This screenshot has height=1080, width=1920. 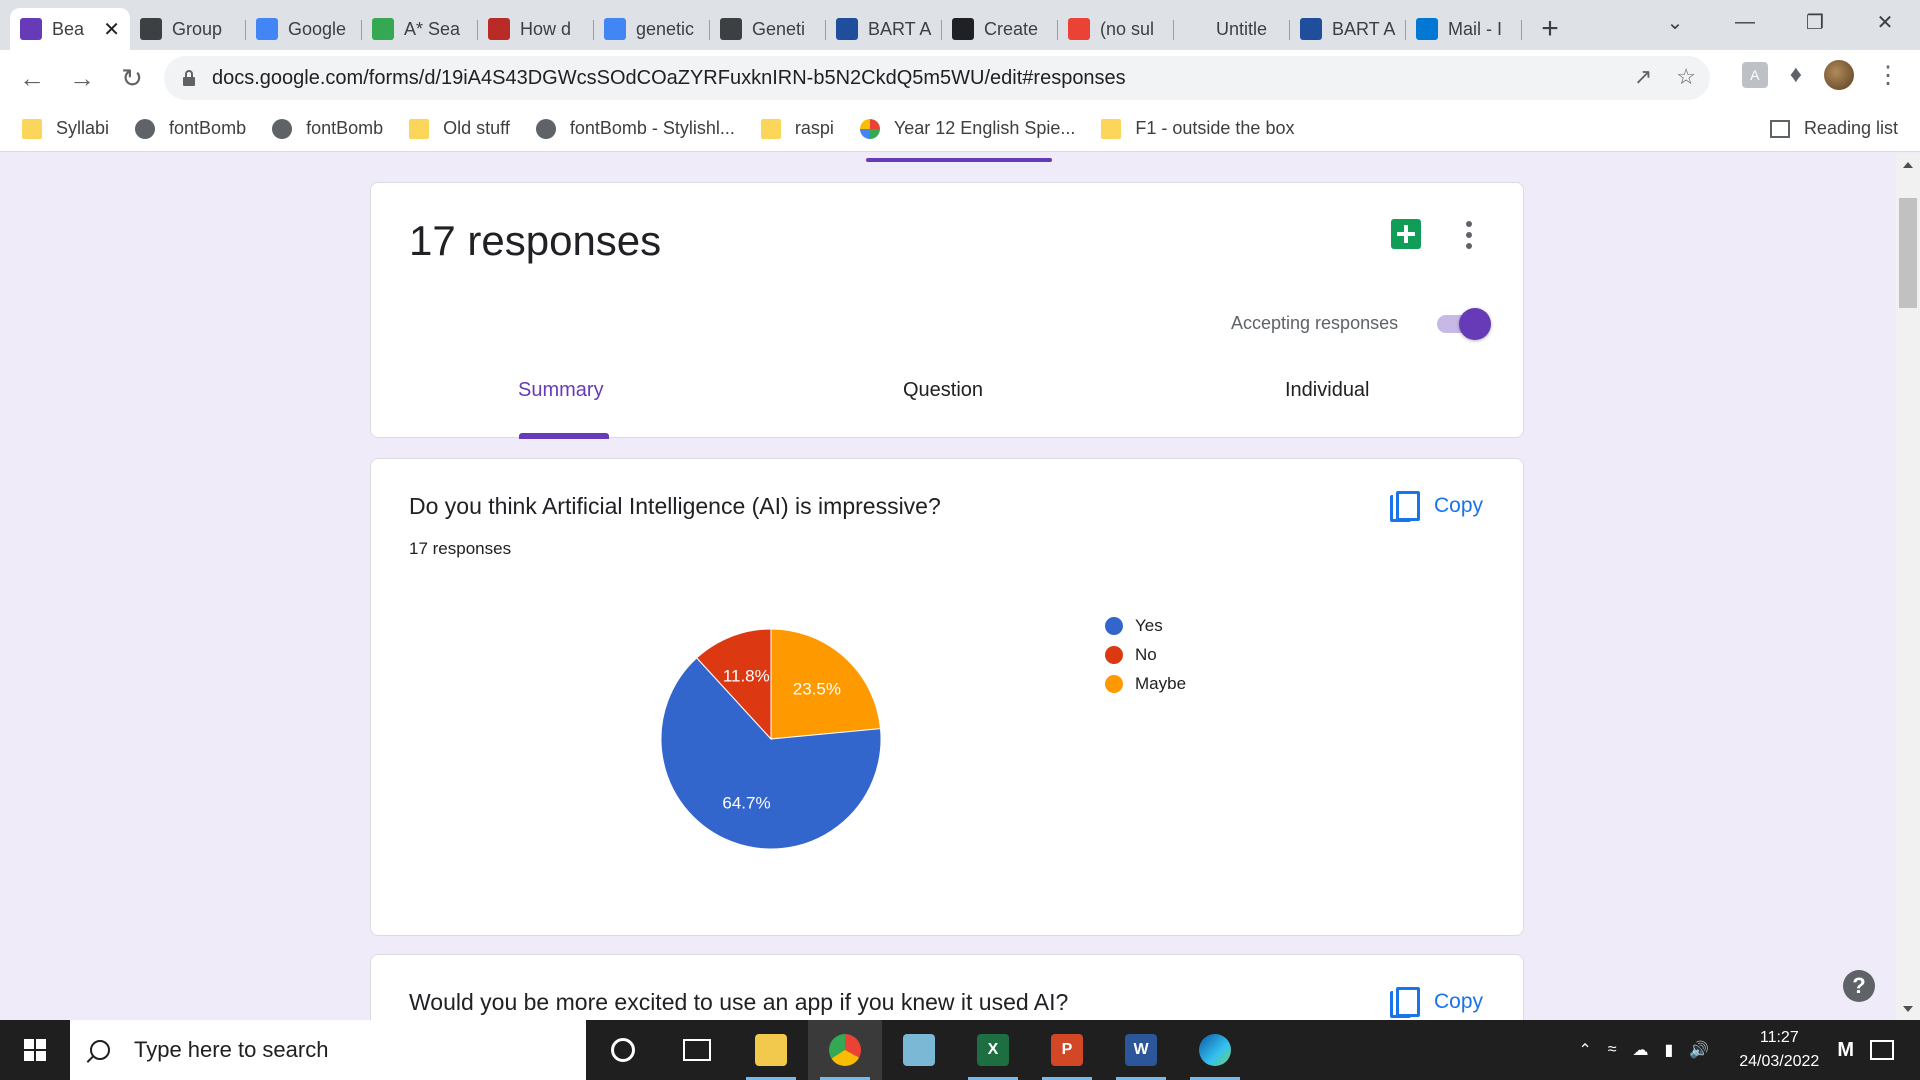 What do you see at coordinates (1232, 29) in the screenshot?
I see `browser-tab: Untitle` at bounding box center [1232, 29].